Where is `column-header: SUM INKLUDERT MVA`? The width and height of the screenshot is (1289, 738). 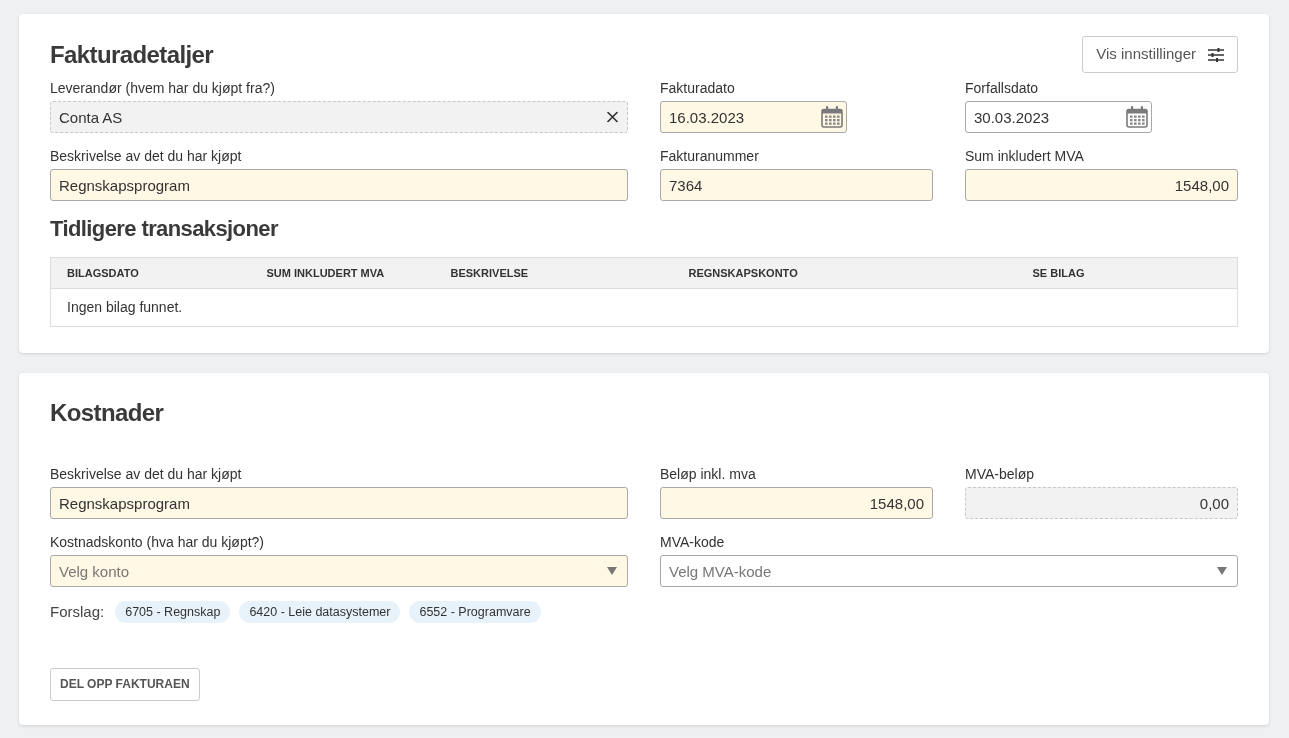
column-header: SUM INKLUDERT MVA is located at coordinates (342, 273).